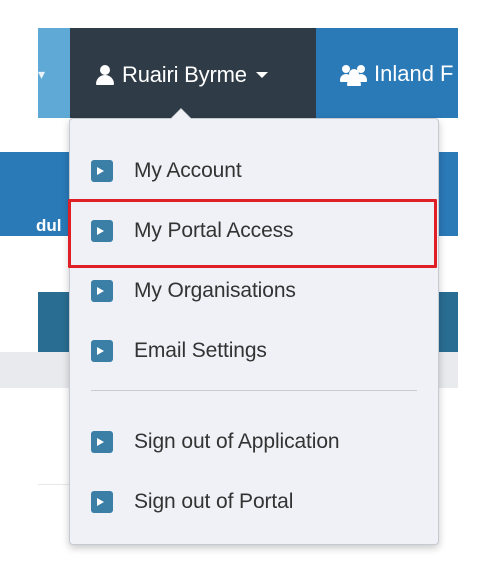 Image resolution: width=488 pixels, height=574 pixels. I want to click on background-partial-text: dul, so click(49, 225).